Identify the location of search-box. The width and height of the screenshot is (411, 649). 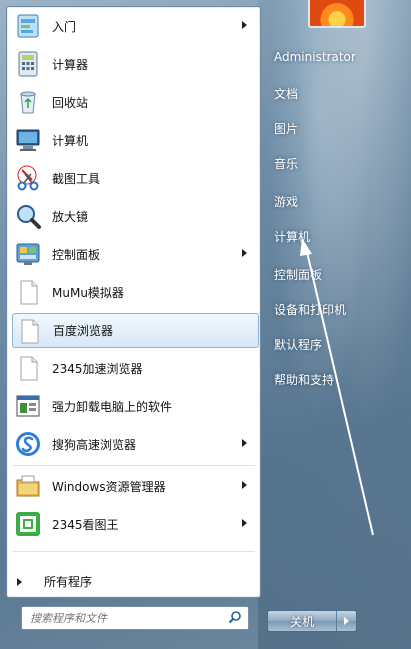
(135, 618).